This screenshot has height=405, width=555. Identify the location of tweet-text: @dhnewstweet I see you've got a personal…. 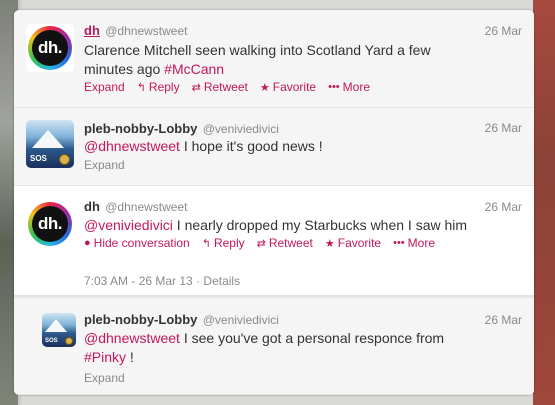
(264, 347).